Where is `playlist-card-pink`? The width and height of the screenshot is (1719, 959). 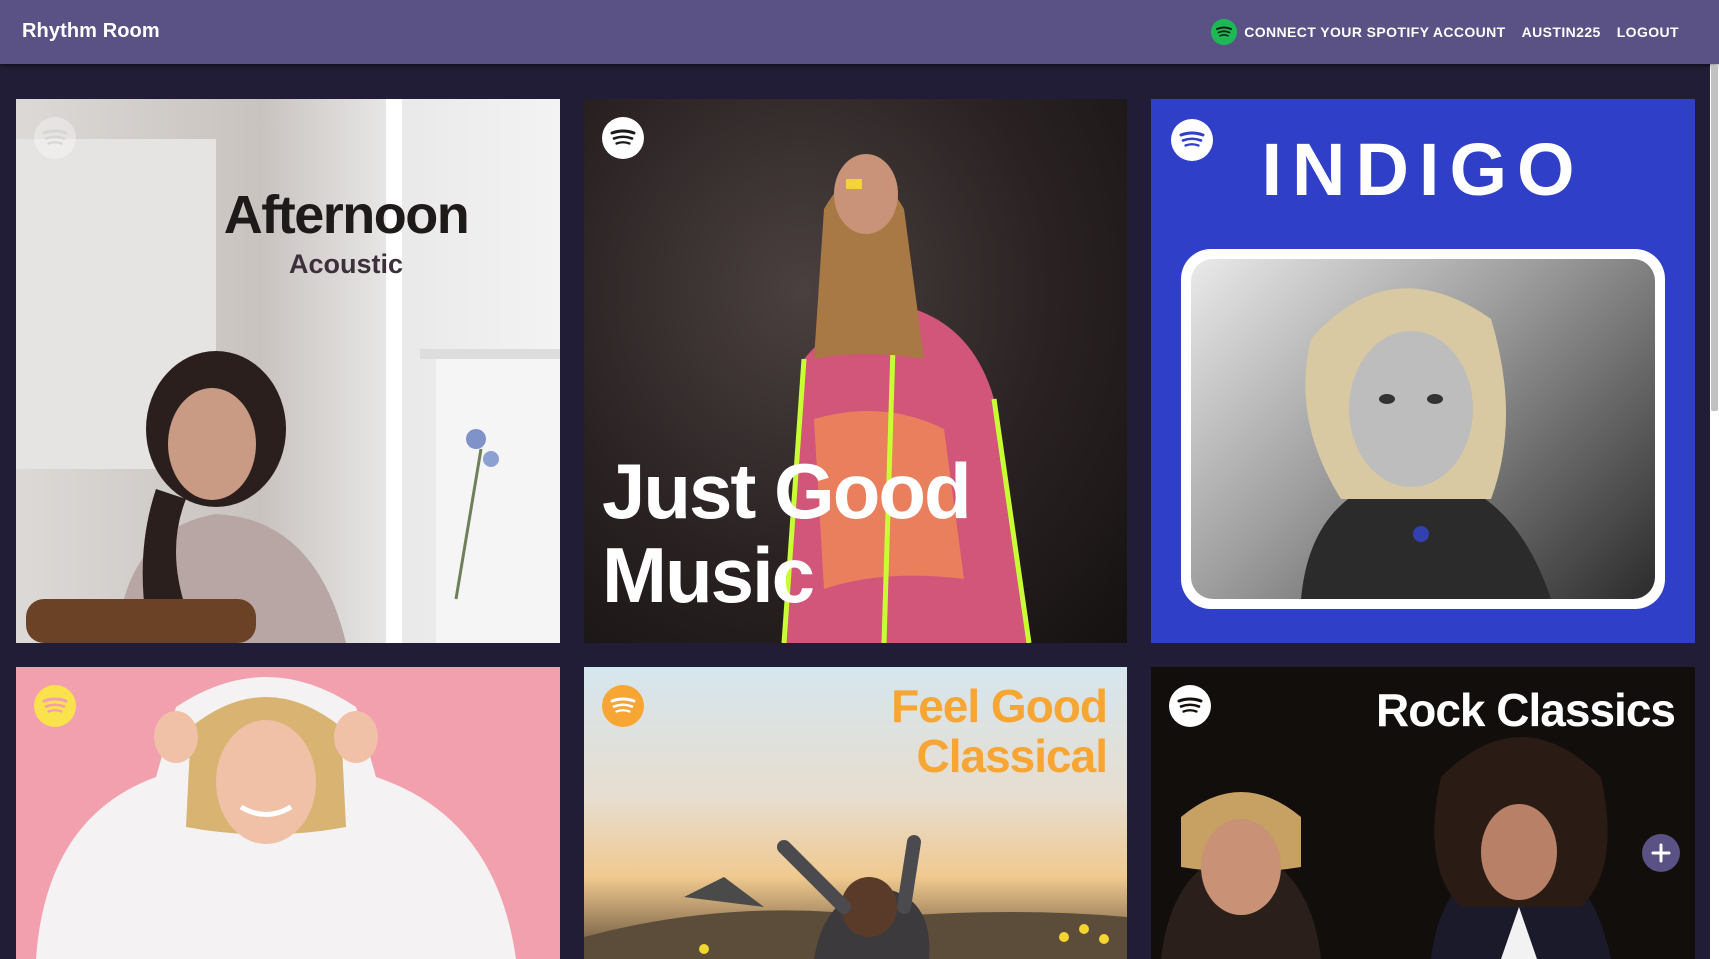
playlist-card-pink is located at coordinates (288, 813).